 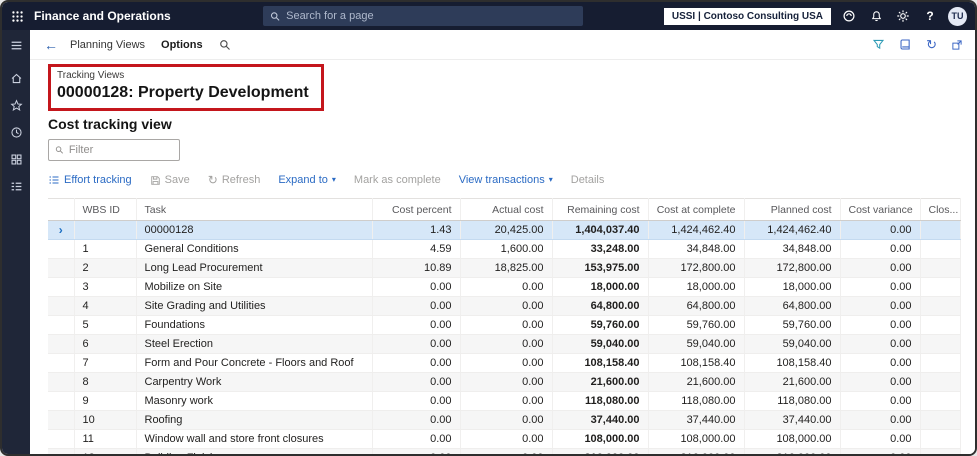 I want to click on cell-wbs: 10, so click(x=105, y=420).